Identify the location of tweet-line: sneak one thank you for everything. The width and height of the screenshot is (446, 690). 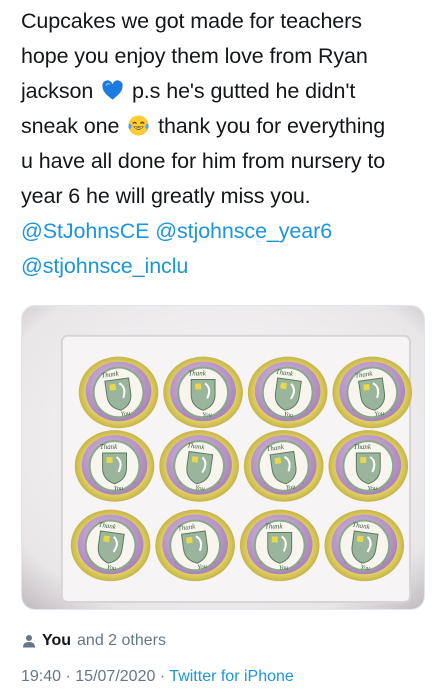
(226, 126).